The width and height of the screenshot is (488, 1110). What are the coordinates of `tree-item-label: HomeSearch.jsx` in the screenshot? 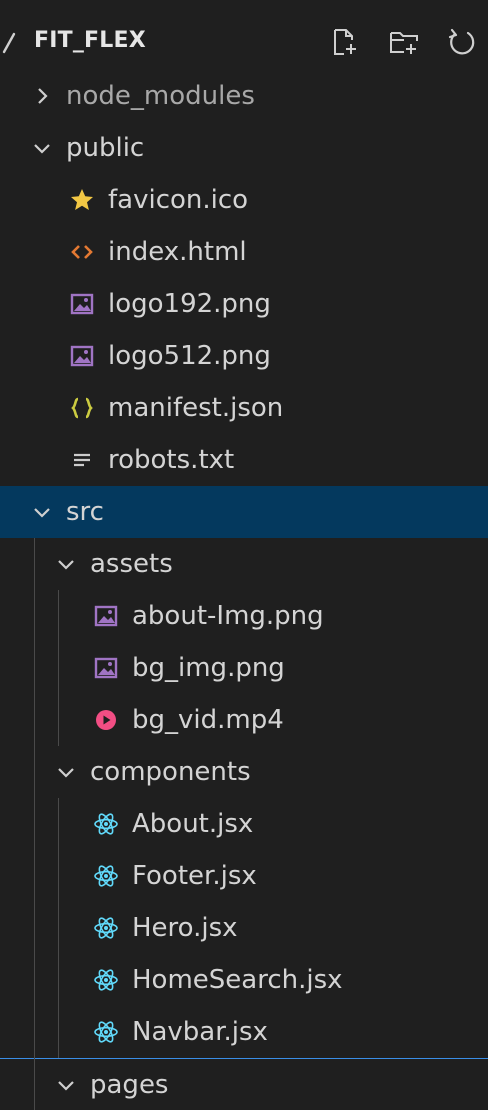 It's located at (237, 980).